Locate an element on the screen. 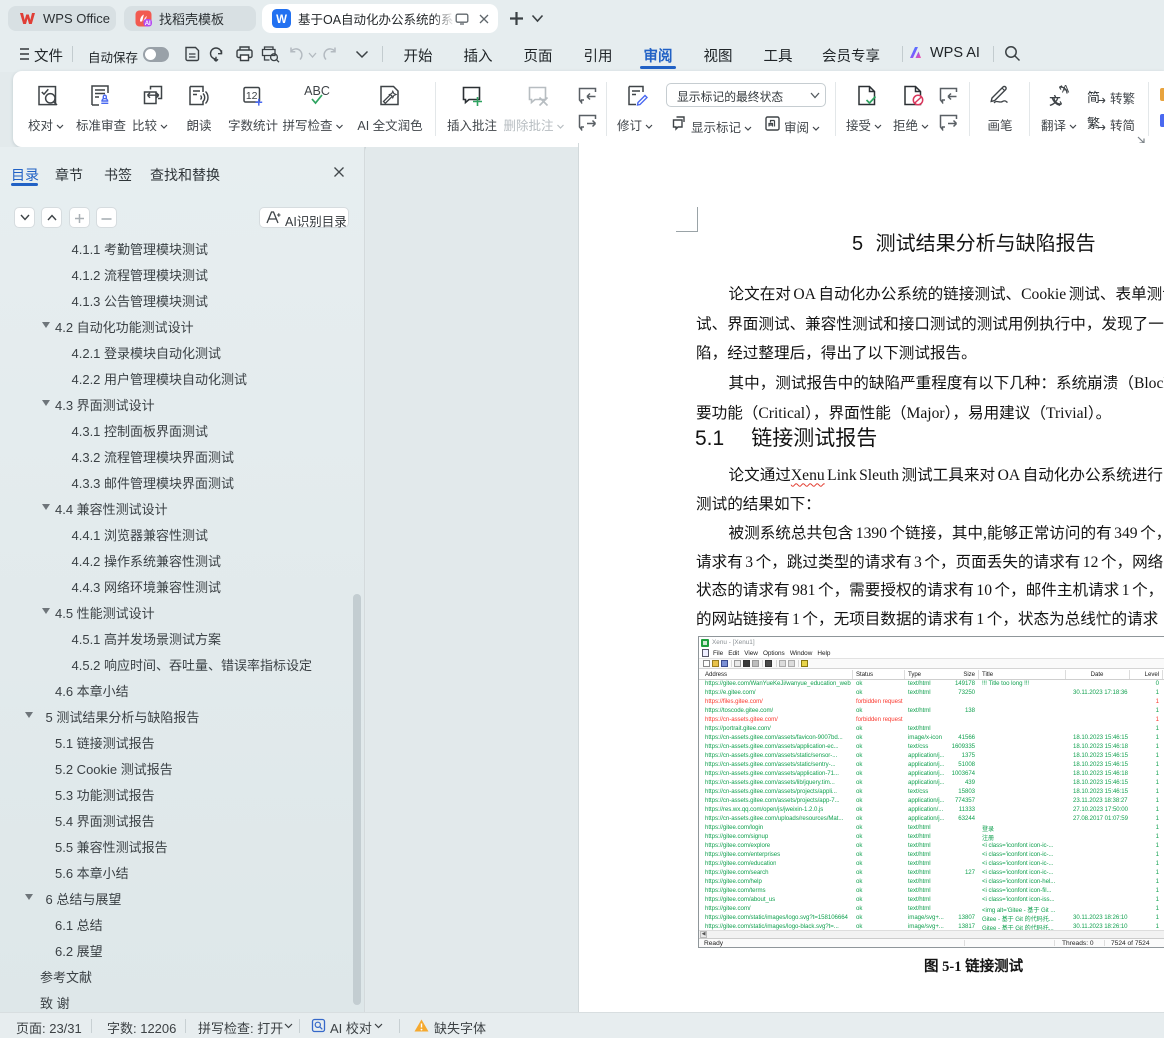 The height and width of the screenshot is (1038, 1164). svg-text: 12 is located at coordinates (252, 96).